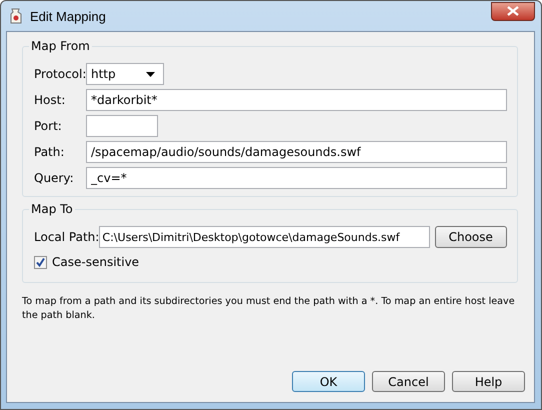 The image size is (542, 410). Describe the element at coordinates (488, 381) in the screenshot. I see `dialog-button: Help` at that location.